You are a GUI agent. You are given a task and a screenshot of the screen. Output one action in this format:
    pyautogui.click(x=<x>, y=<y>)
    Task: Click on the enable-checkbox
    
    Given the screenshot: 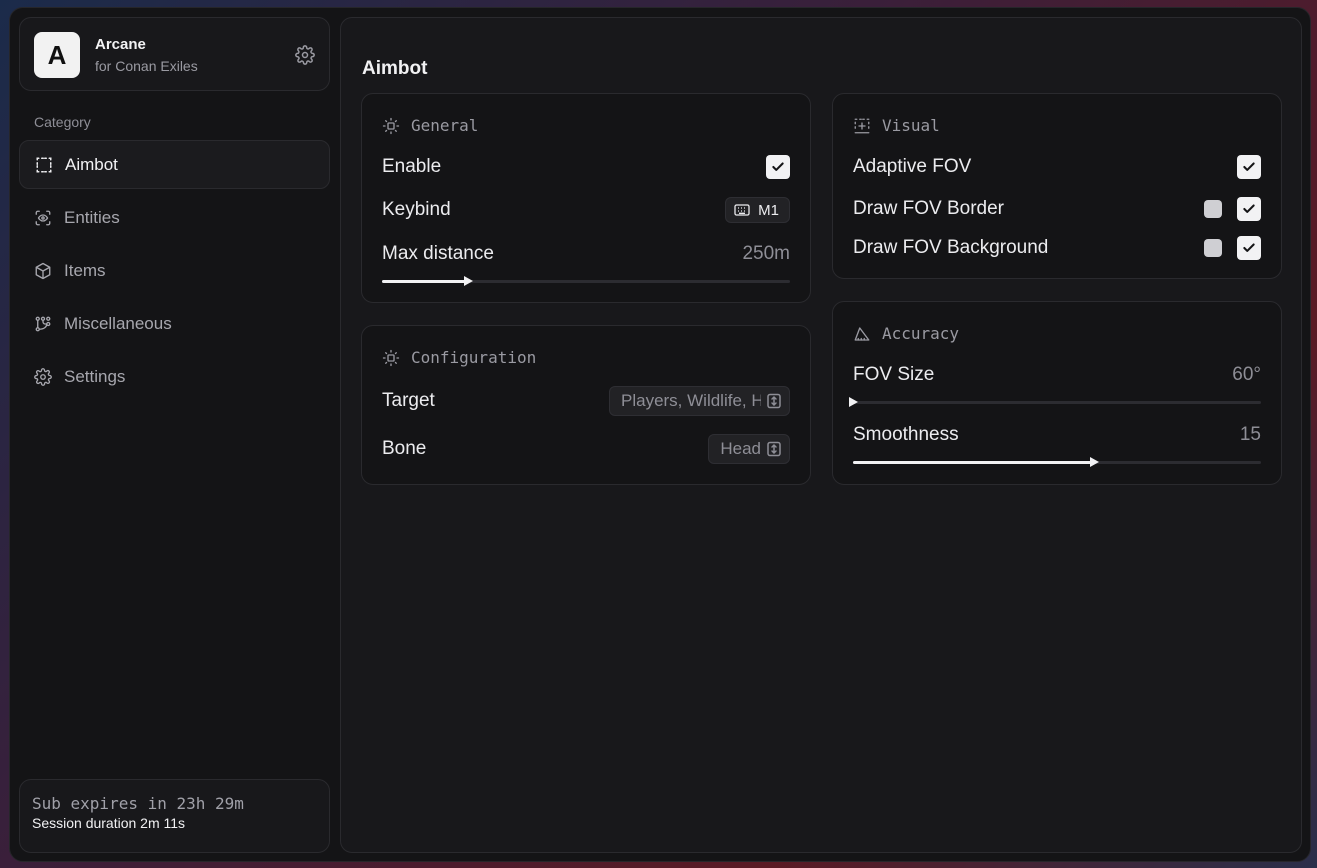 What is the action you would take?
    pyautogui.click(x=778, y=167)
    